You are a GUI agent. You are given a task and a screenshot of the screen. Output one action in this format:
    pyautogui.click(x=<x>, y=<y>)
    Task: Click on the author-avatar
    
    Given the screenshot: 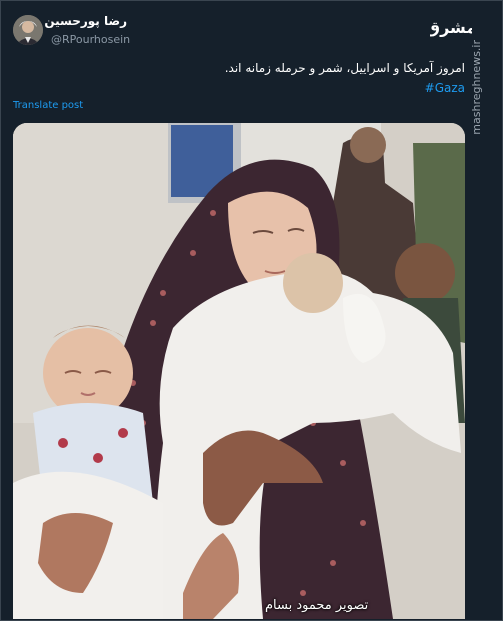 What is the action you would take?
    pyautogui.click(x=28, y=30)
    